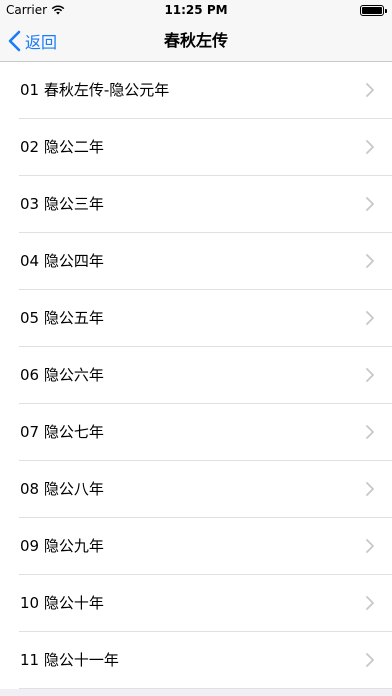 The image size is (392, 696). What do you see at coordinates (196, 603) in the screenshot?
I see `list-item: 10 隐公十年` at bounding box center [196, 603].